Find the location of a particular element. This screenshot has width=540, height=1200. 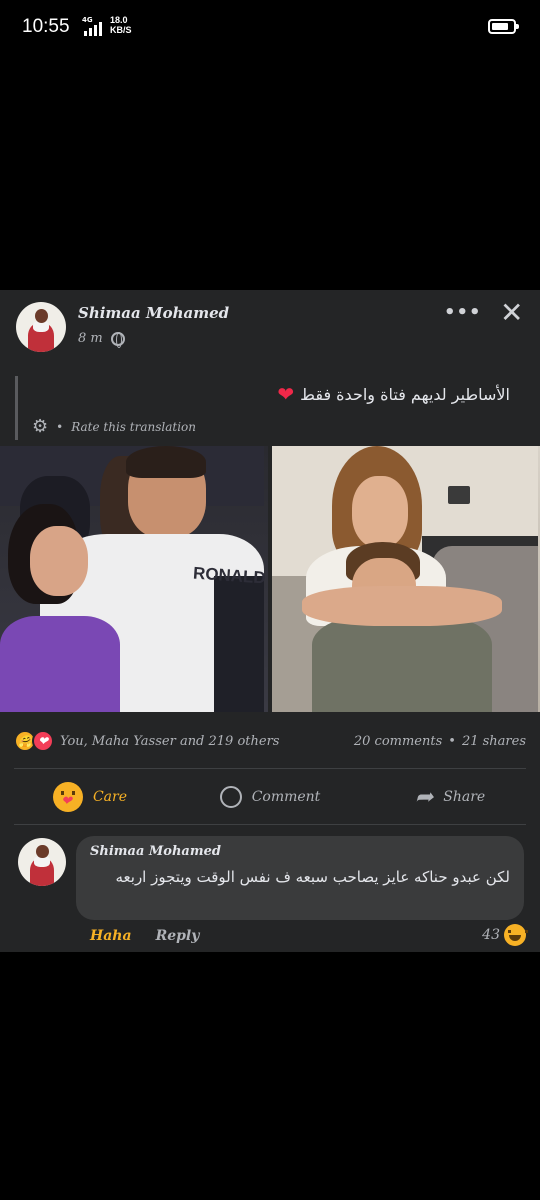

more-options-icon: ••• is located at coordinates (463, 312).